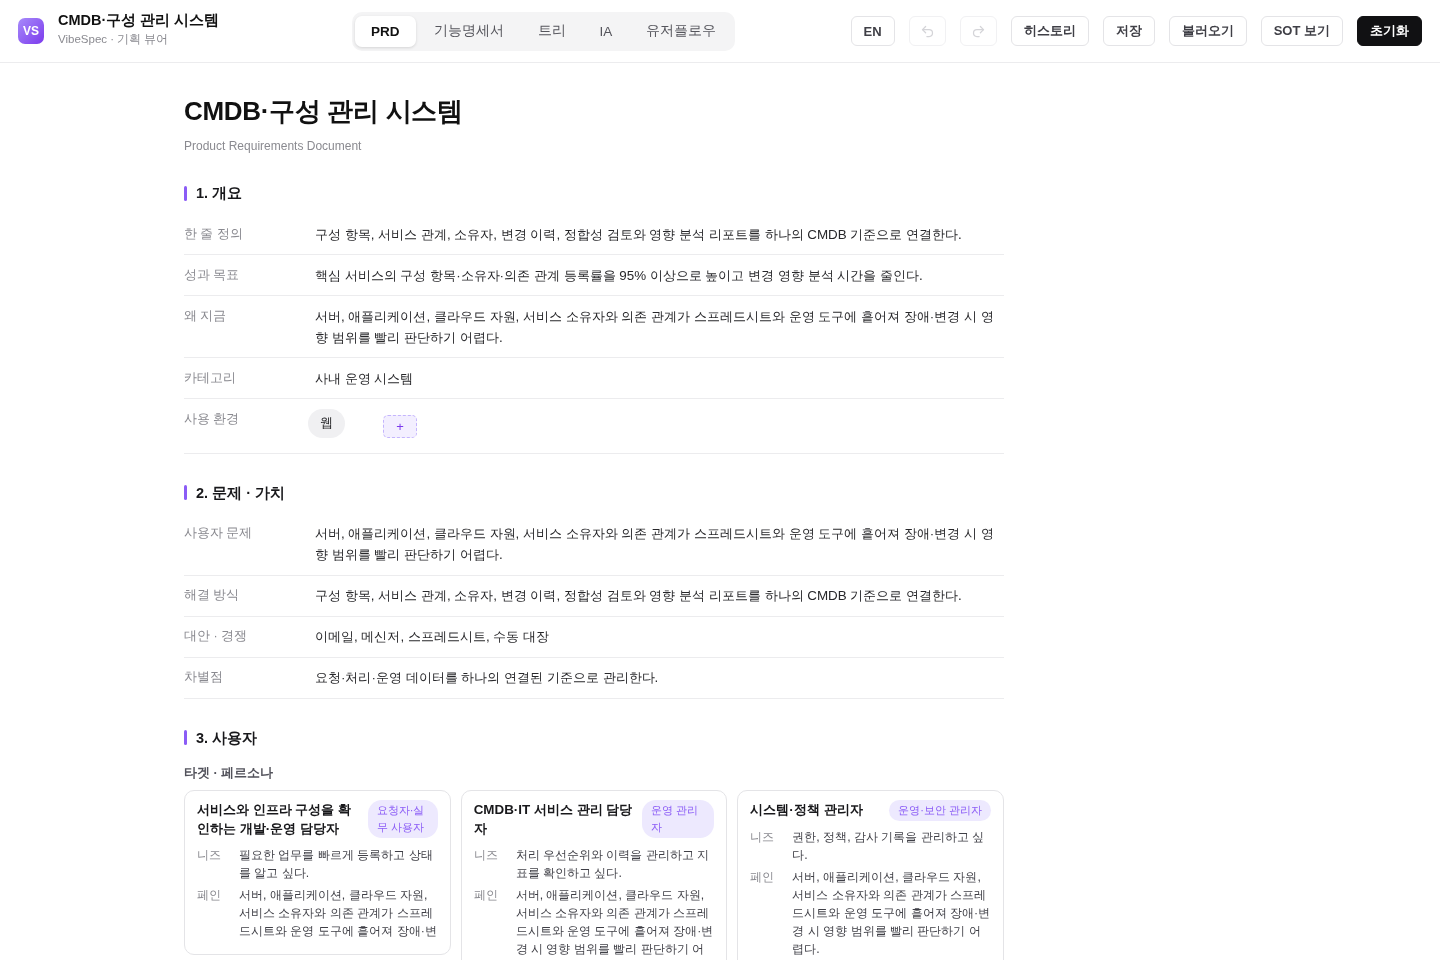  I want to click on field-label: 대안 · 경쟁, so click(216, 636).